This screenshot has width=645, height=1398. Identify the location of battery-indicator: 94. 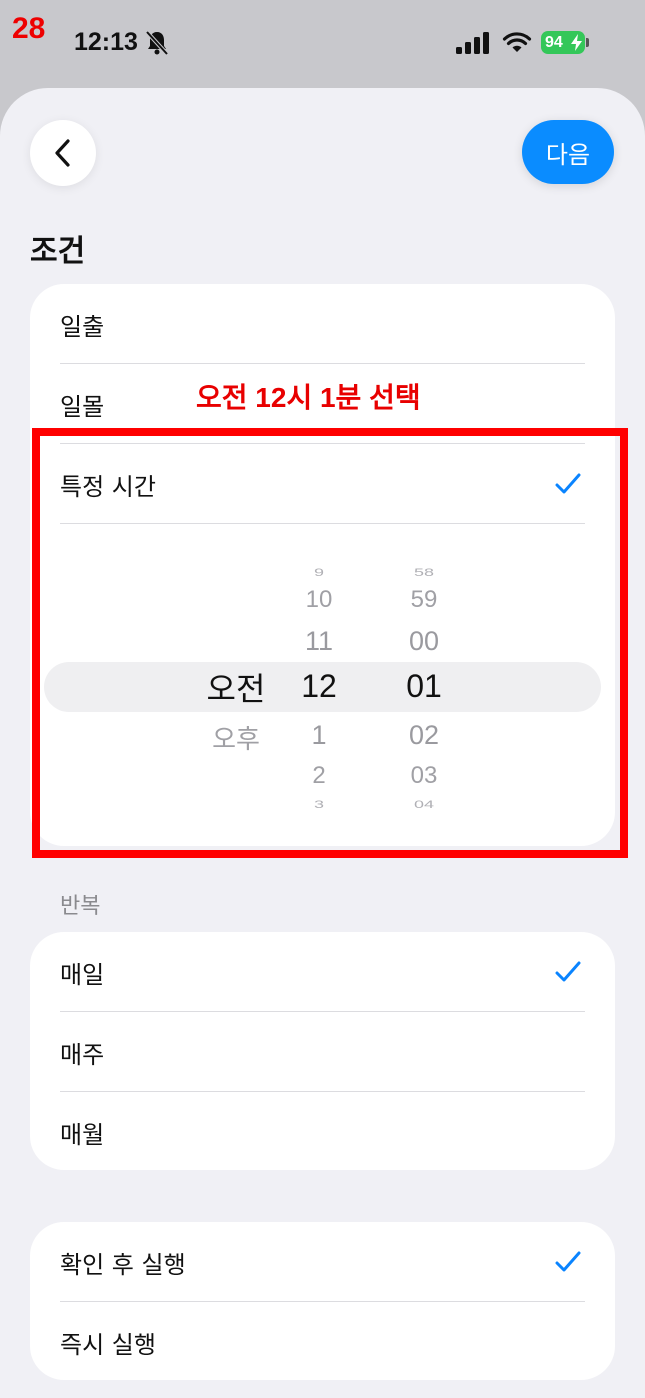
(563, 42).